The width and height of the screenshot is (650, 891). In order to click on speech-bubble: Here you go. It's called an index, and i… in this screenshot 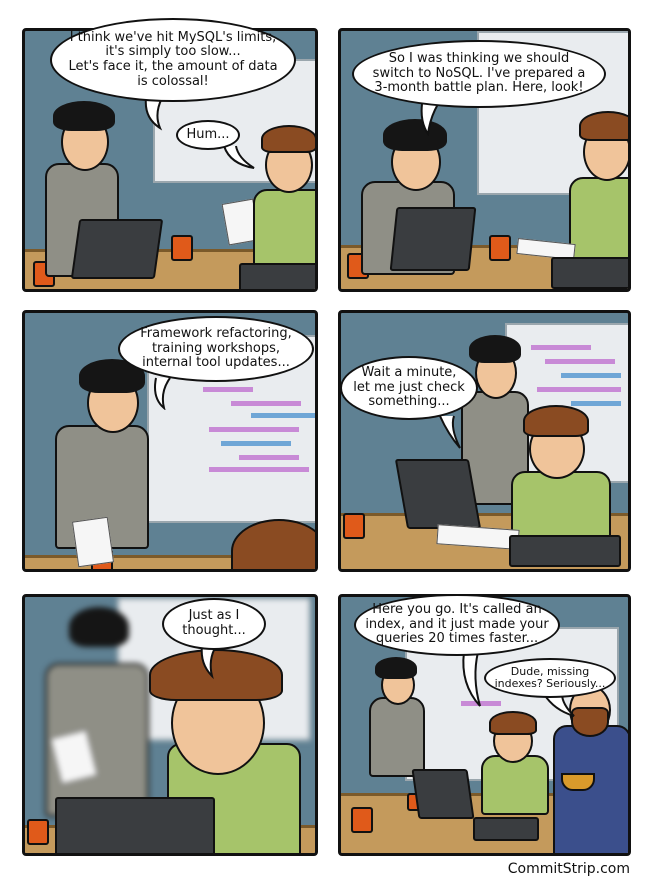, I will do `click(457, 625)`.